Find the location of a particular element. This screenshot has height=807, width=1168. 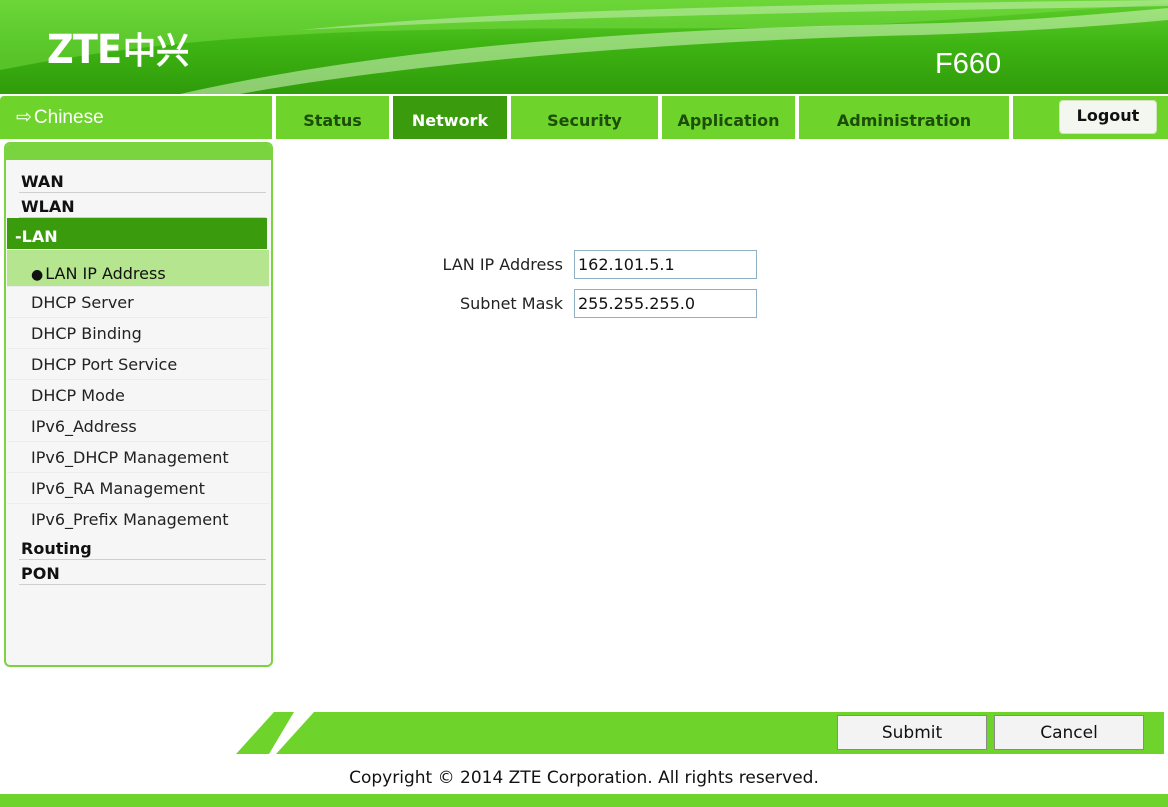

logo-chinese: 中兴 is located at coordinates (156, 51).